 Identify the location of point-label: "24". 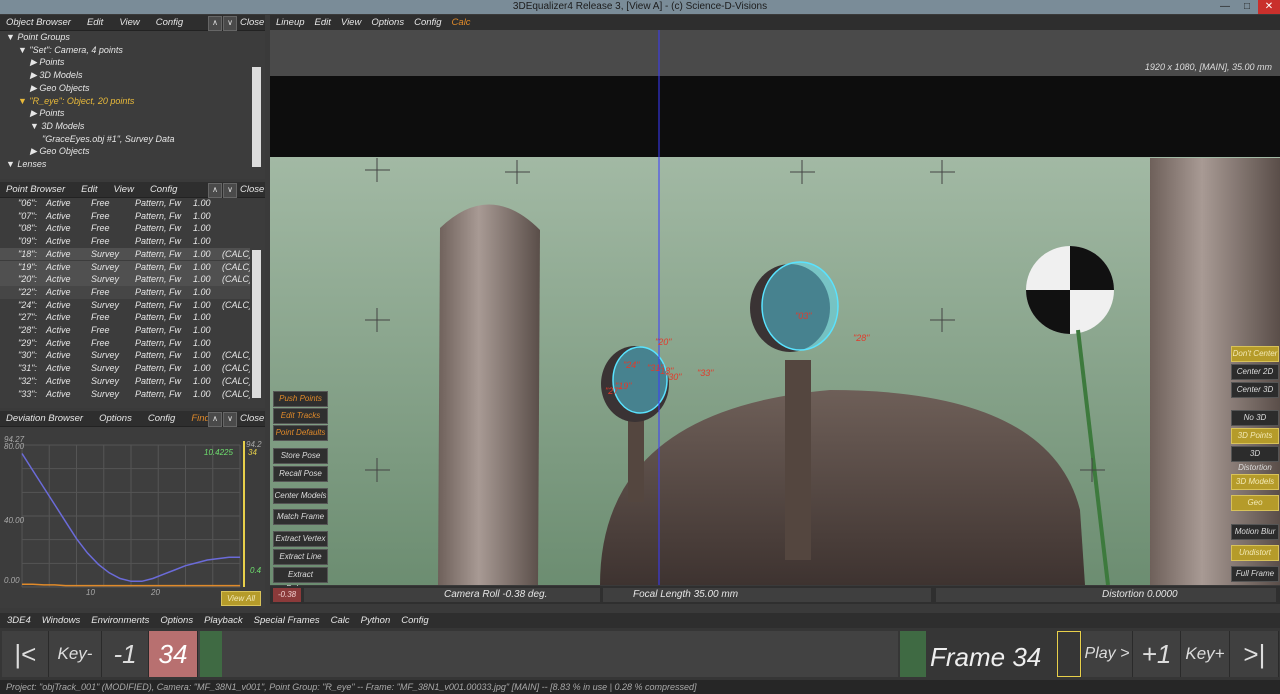
(631, 365).